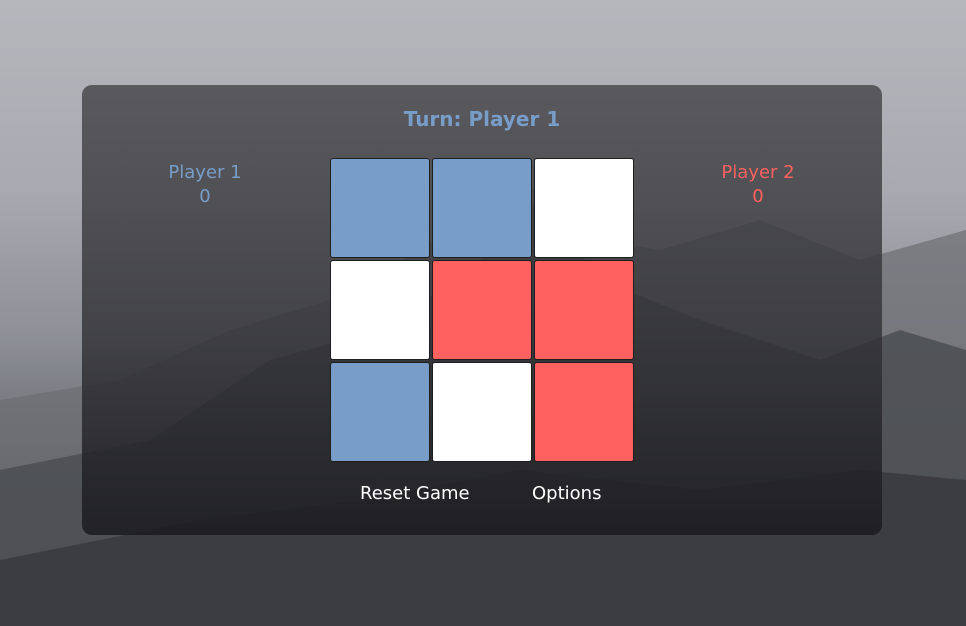  What do you see at coordinates (482, 119) in the screenshot?
I see `turn-indicator: Turn: Player 1` at bounding box center [482, 119].